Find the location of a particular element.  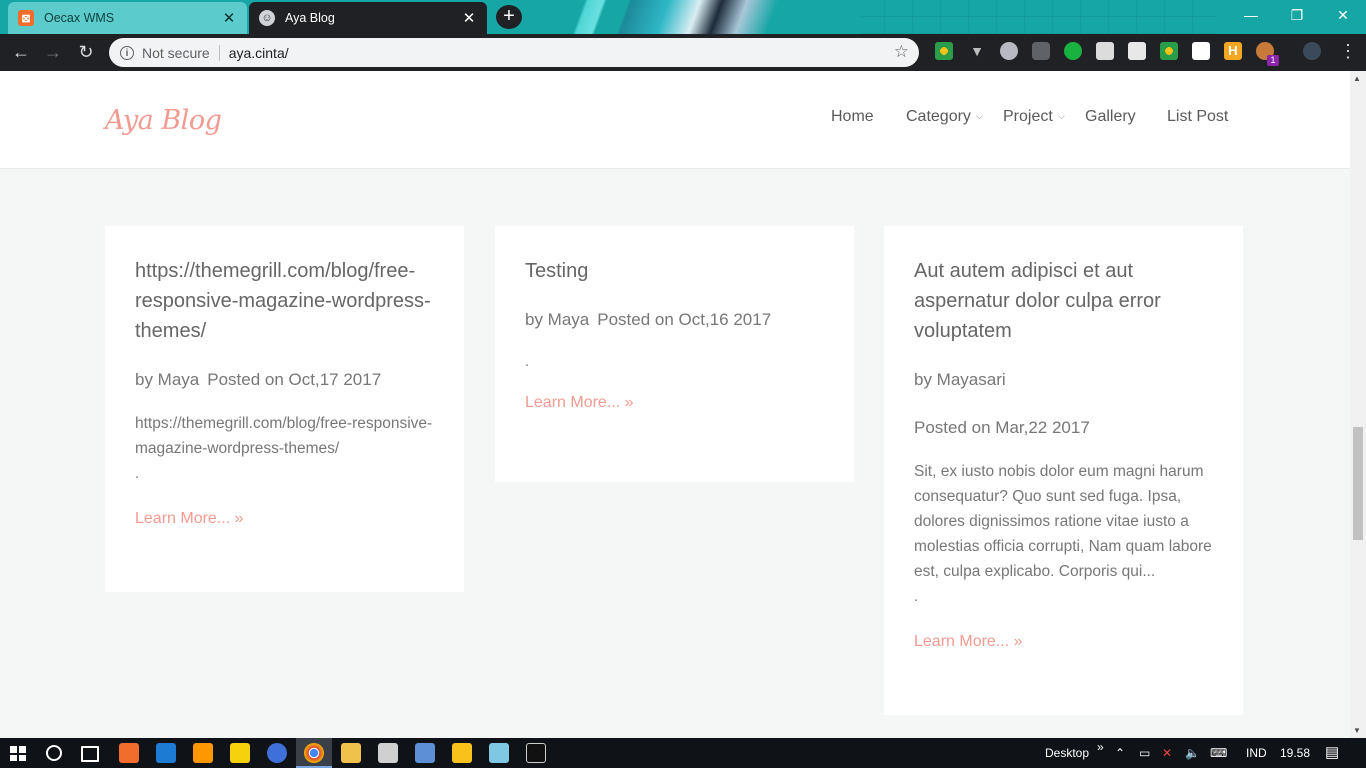

extension-badge: 1 is located at coordinates (1273, 60).